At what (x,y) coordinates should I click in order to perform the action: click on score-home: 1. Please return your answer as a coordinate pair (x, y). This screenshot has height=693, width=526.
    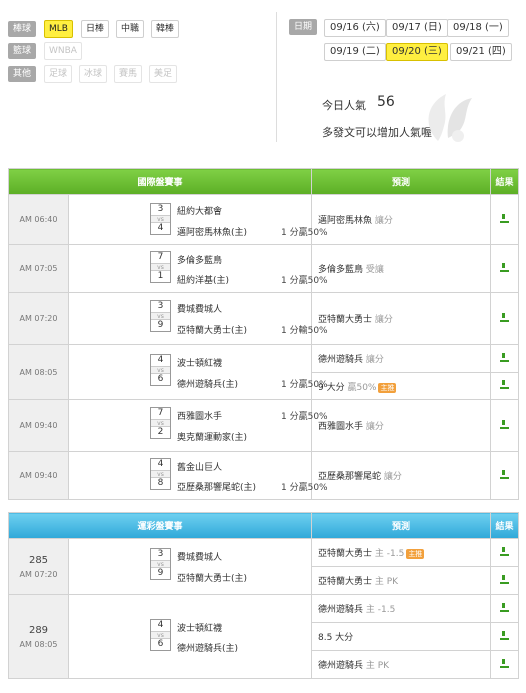
    Looking at the image, I should click on (160, 276).